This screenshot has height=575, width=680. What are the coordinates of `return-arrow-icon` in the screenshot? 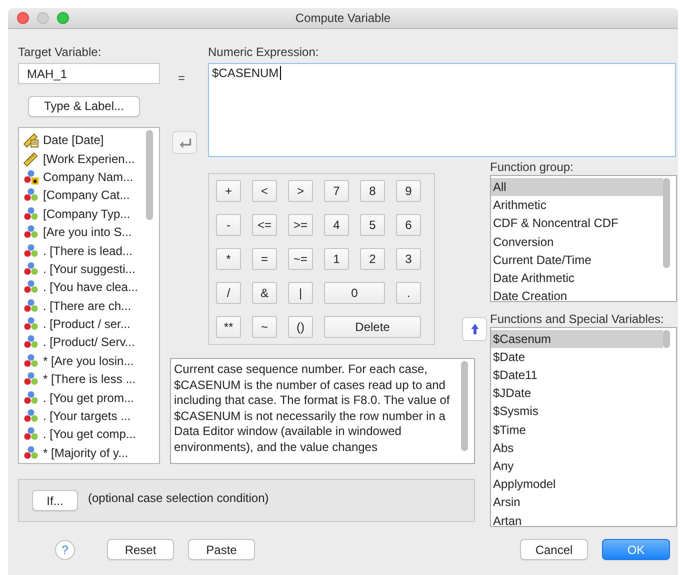 It's located at (185, 143).